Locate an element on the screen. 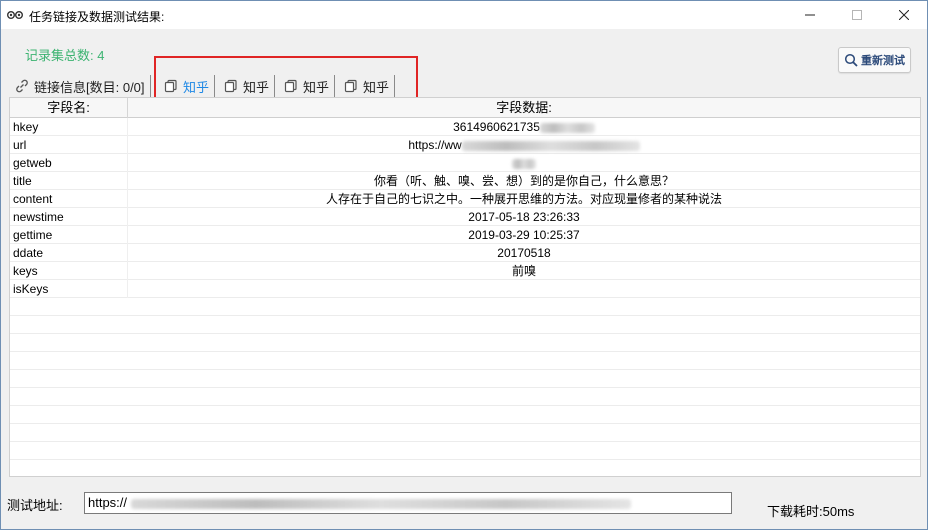 The width and height of the screenshot is (928, 530). maximize-button is located at coordinates (857, 15).